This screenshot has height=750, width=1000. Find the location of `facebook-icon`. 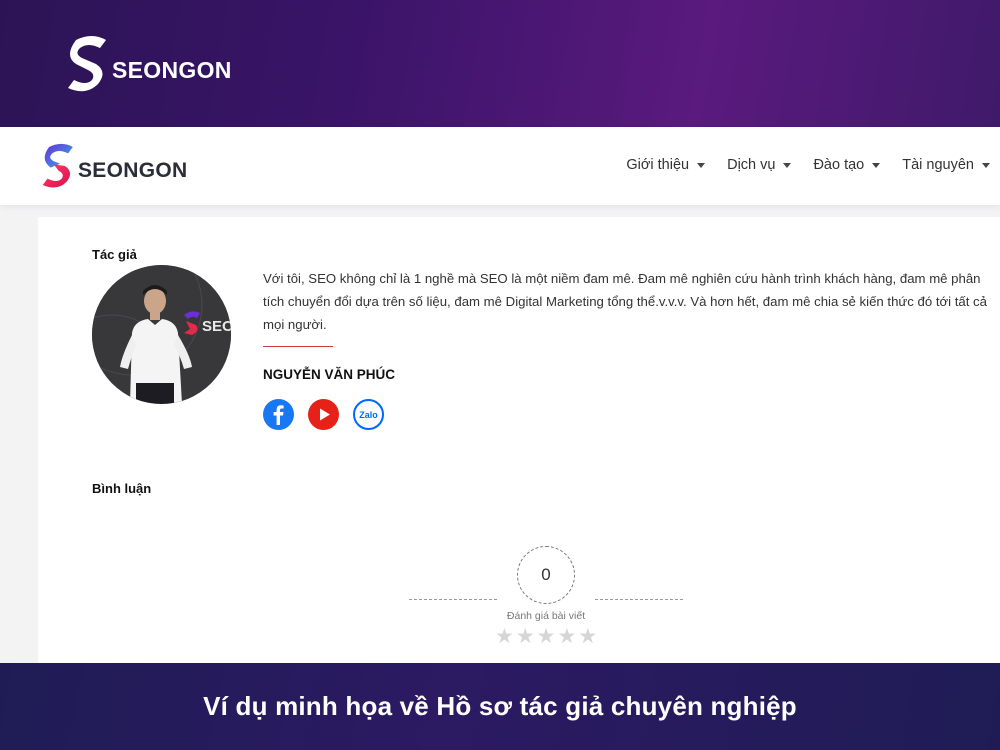

facebook-icon is located at coordinates (278, 415).